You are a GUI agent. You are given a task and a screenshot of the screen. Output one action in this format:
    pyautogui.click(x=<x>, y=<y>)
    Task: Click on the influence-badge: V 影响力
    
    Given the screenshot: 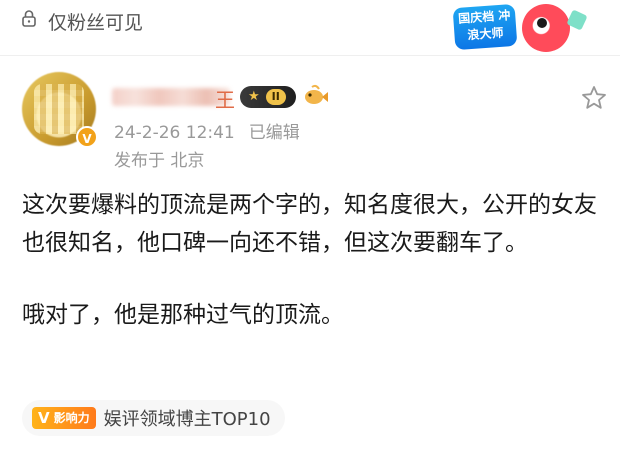 What is the action you would take?
    pyautogui.click(x=64, y=418)
    